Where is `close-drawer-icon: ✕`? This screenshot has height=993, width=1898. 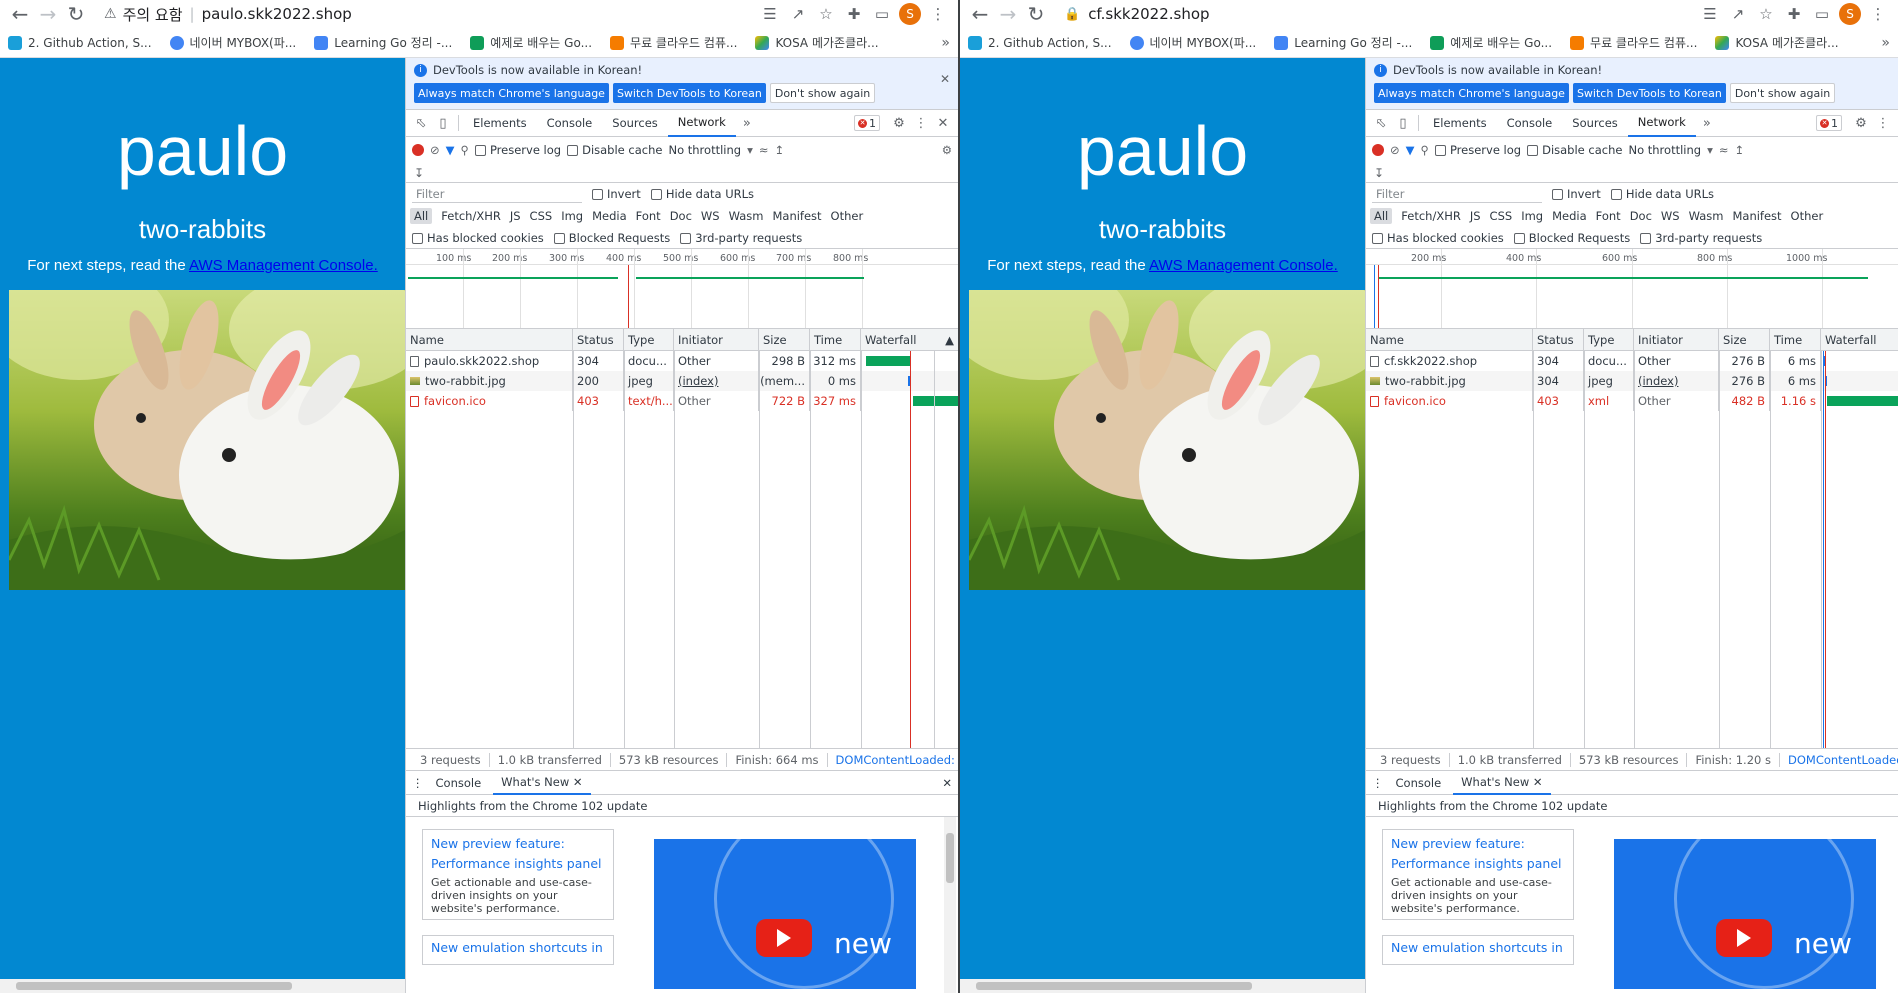 close-drawer-icon: ✕ is located at coordinates (947, 783).